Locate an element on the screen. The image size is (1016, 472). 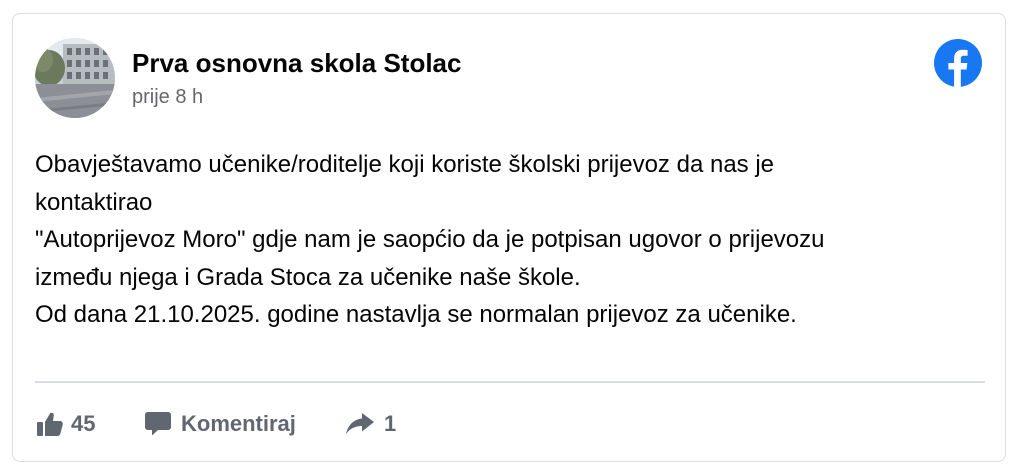
like-count: 45 is located at coordinates (83, 423).